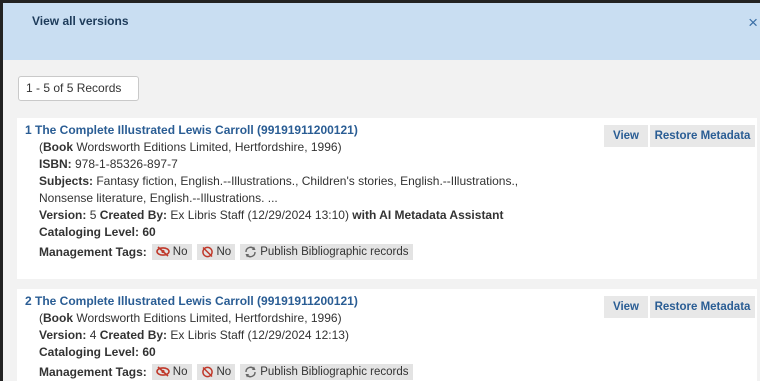  I want to click on close-icon: ×, so click(753, 22).